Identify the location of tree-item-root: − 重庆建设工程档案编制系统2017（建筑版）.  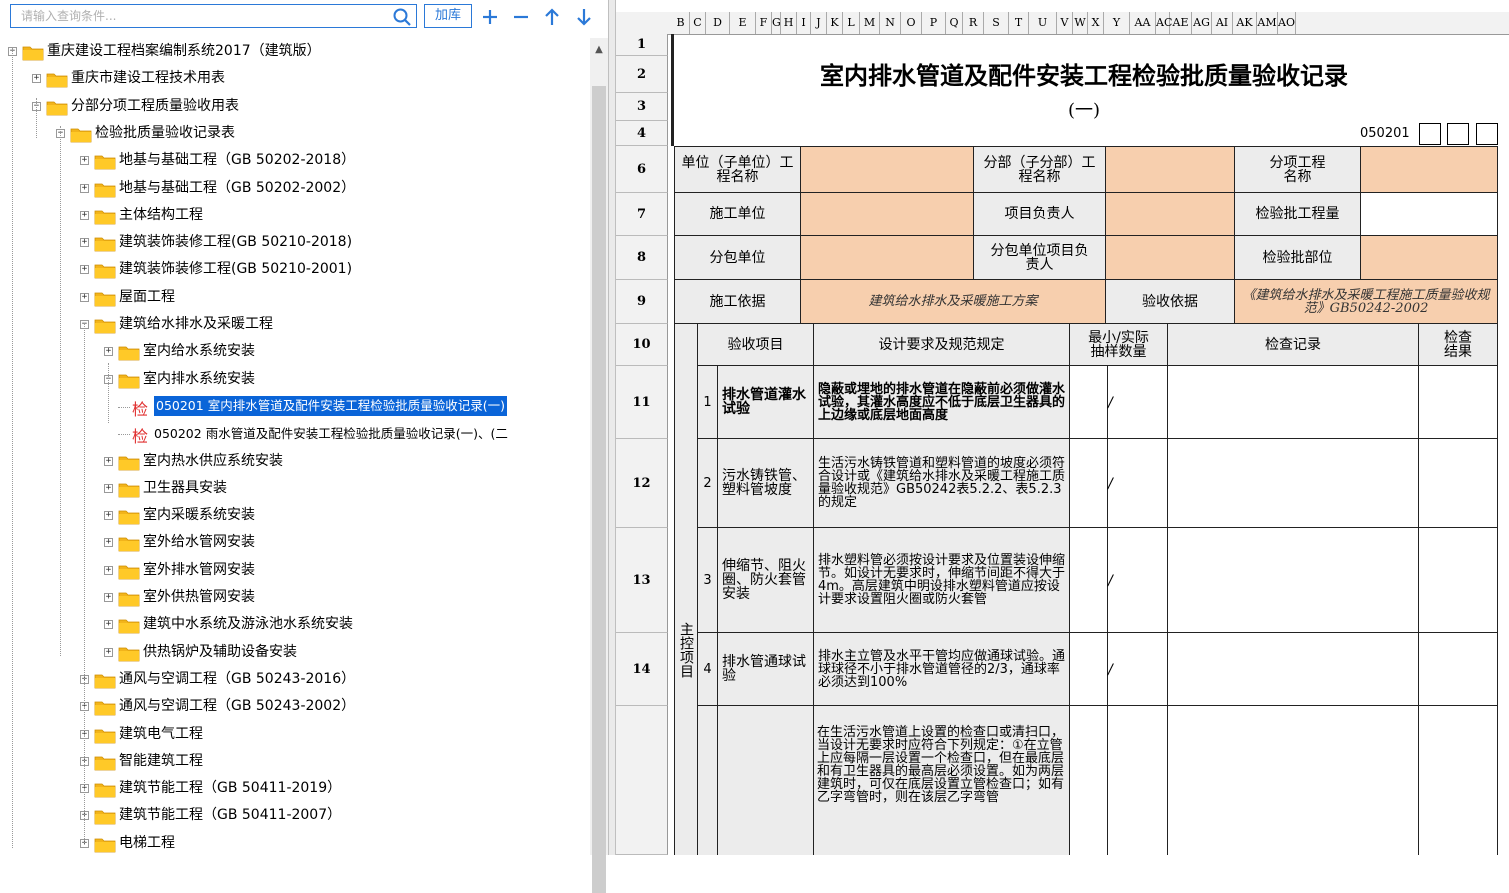
(295, 51).